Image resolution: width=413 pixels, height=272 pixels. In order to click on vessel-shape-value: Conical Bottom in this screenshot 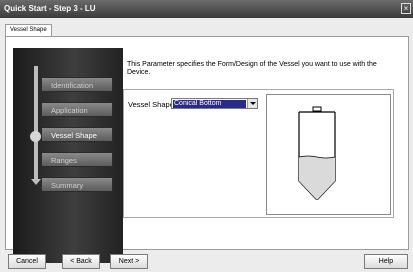, I will do `click(209, 104)`.